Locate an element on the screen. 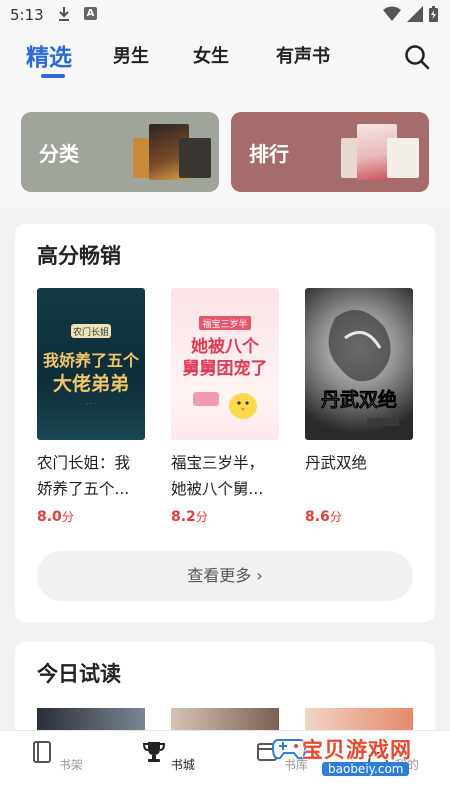 The width and height of the screenshot is (450, 800). bookshelf-icon is located at coordinates (42, 752).